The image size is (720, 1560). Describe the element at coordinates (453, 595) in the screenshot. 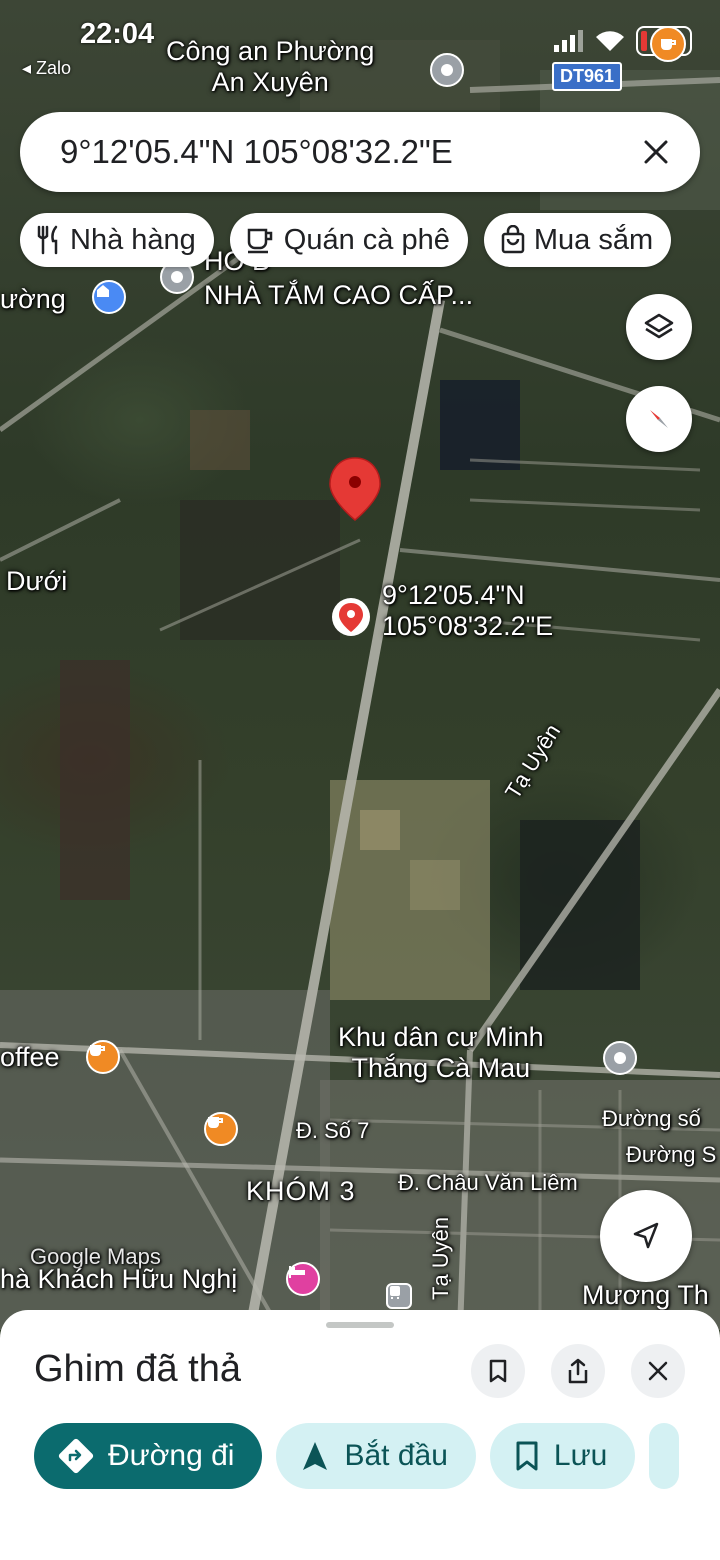

I see `coordinate-latitude: 9°12'05.4"N` at that location.